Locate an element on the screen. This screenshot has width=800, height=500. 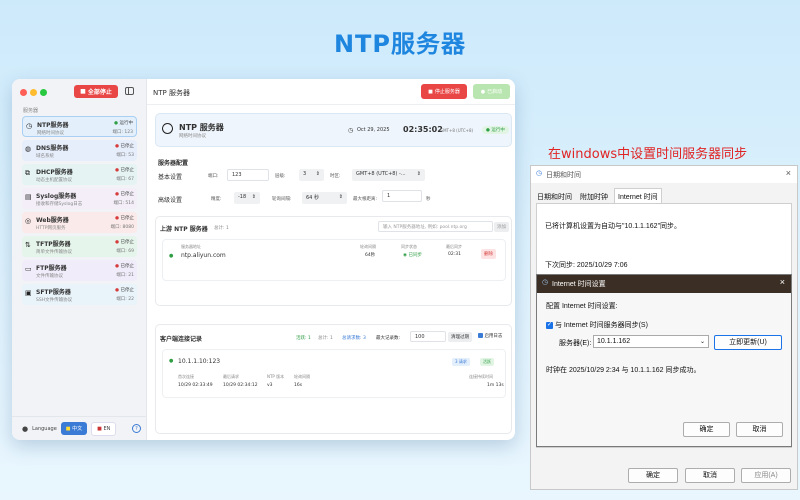
first-connect-value: 10/29 02:33:49 is located at coordinates (195, 385).